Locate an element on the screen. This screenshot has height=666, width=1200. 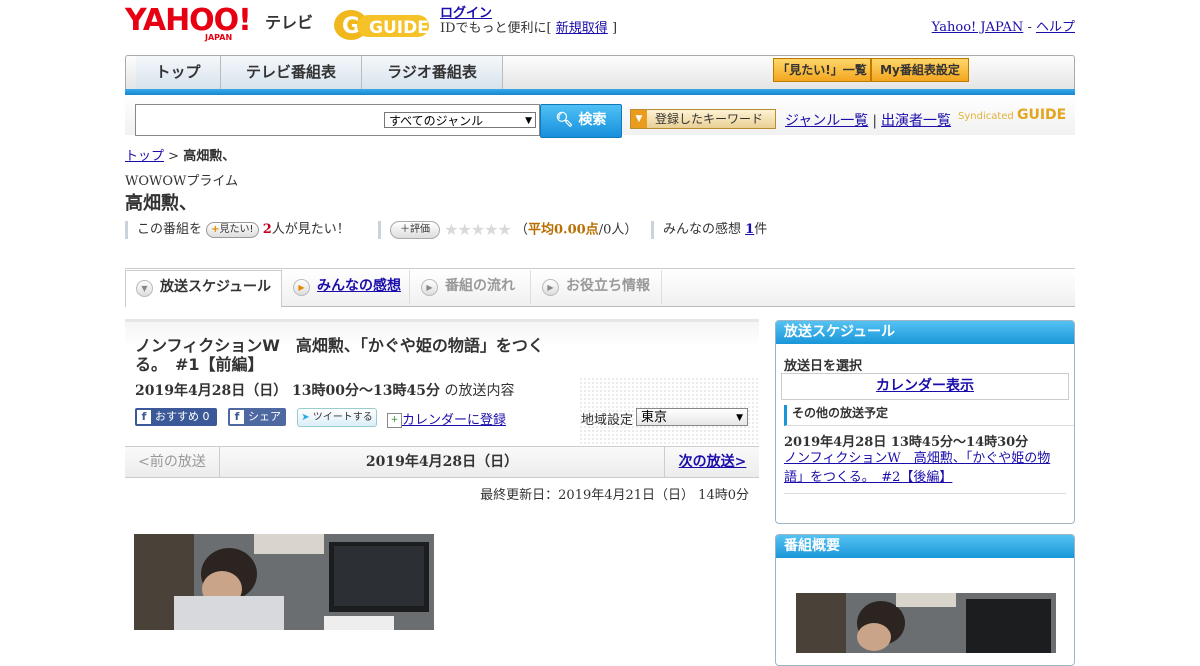
other-broadcast-date: 2019年4月28日 13時45分～14時30分 is located at coordinates (906, 442).